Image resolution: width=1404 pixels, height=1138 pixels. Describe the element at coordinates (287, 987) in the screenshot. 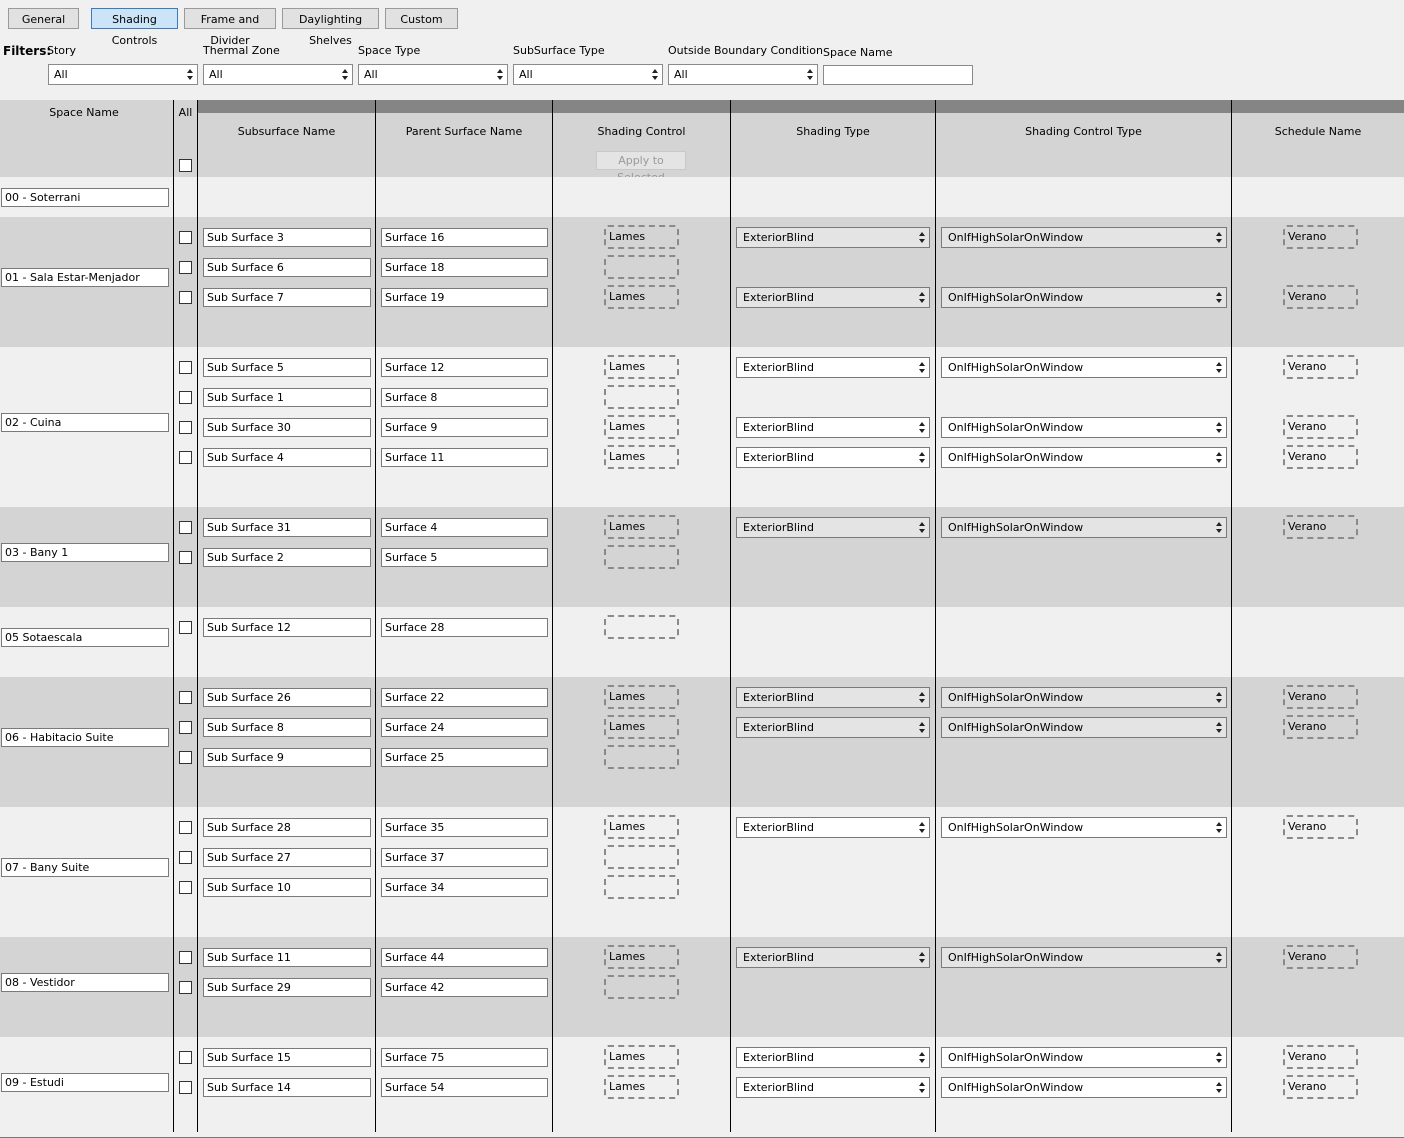

I see `subsurface-name-field: Sub Surface 29` at that location.